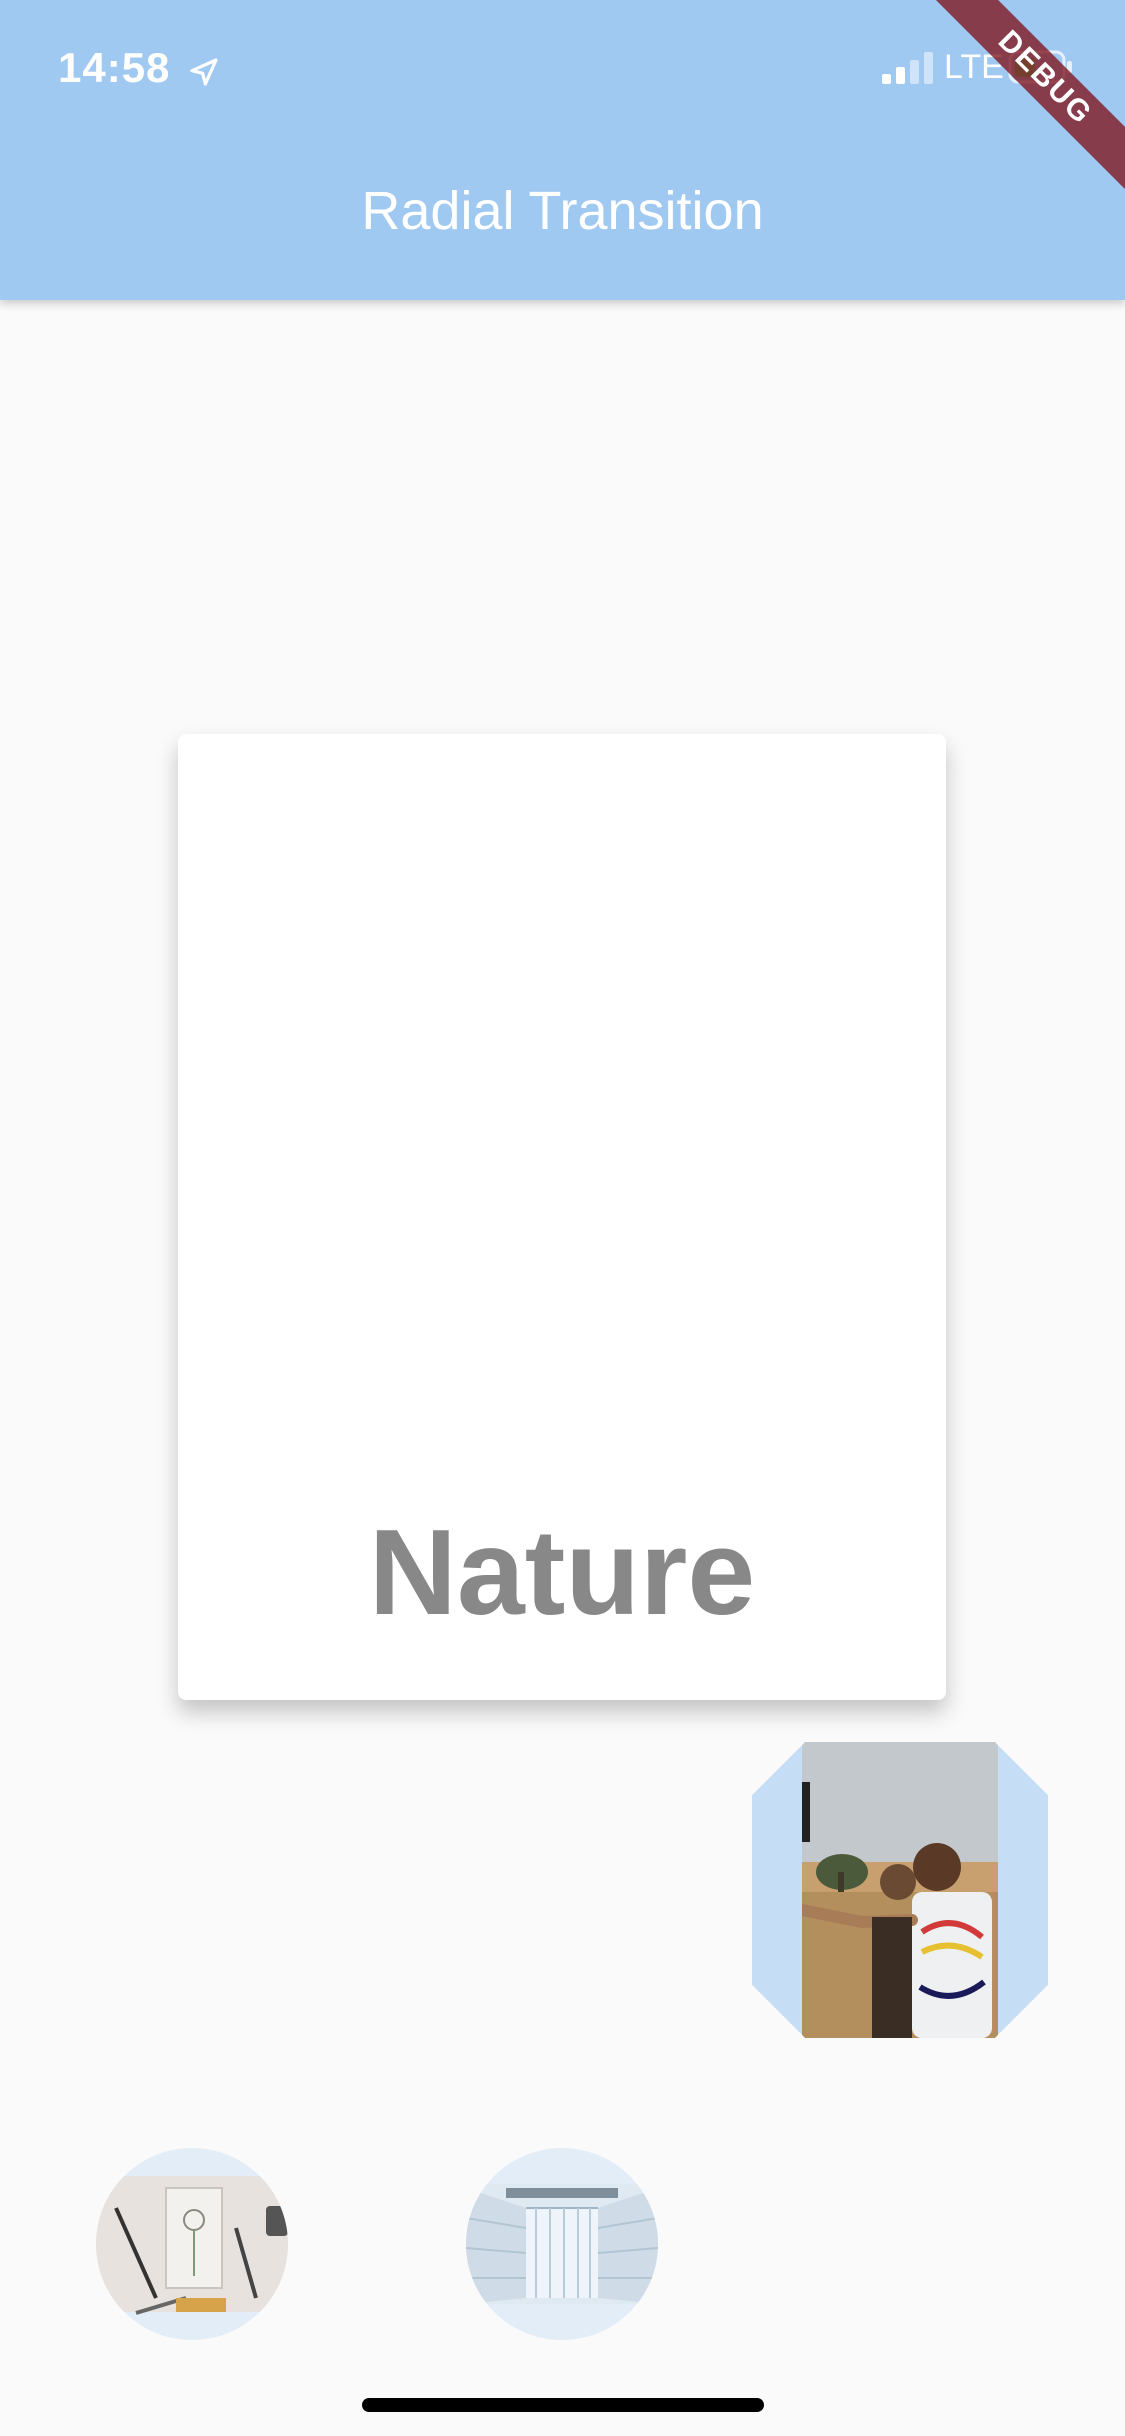  I want to click on page-title: Radial Transition, so click(562, 211).